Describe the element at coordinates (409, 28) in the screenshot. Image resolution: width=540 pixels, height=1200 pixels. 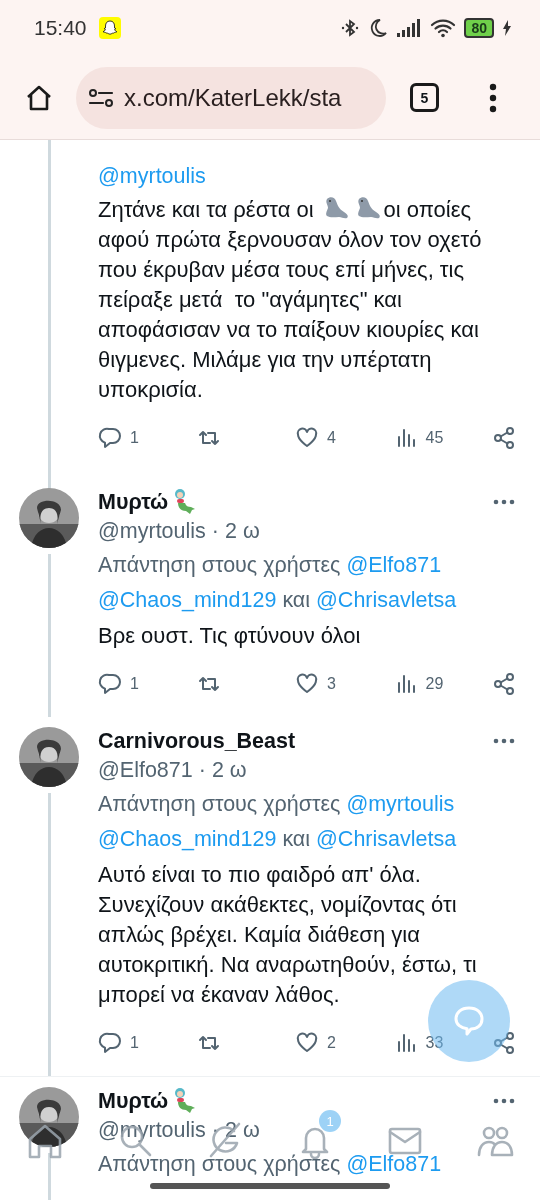
I see `signal-icon` at that location.